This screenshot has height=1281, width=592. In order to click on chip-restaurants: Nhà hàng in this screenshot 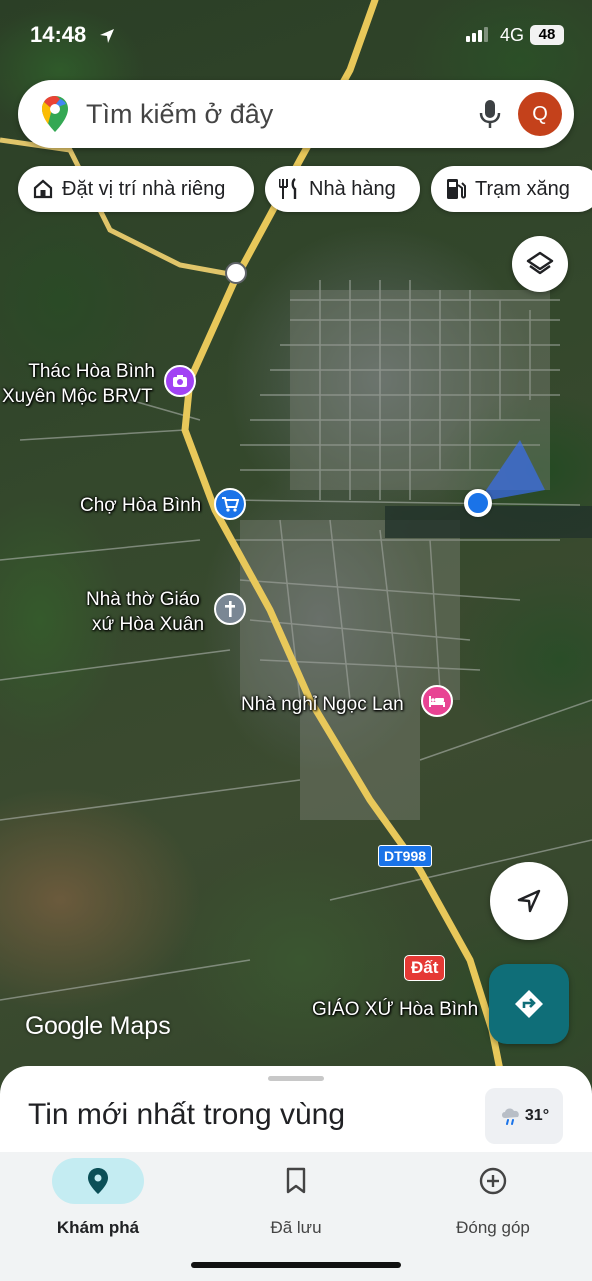, I will do `click(342, 189)`.